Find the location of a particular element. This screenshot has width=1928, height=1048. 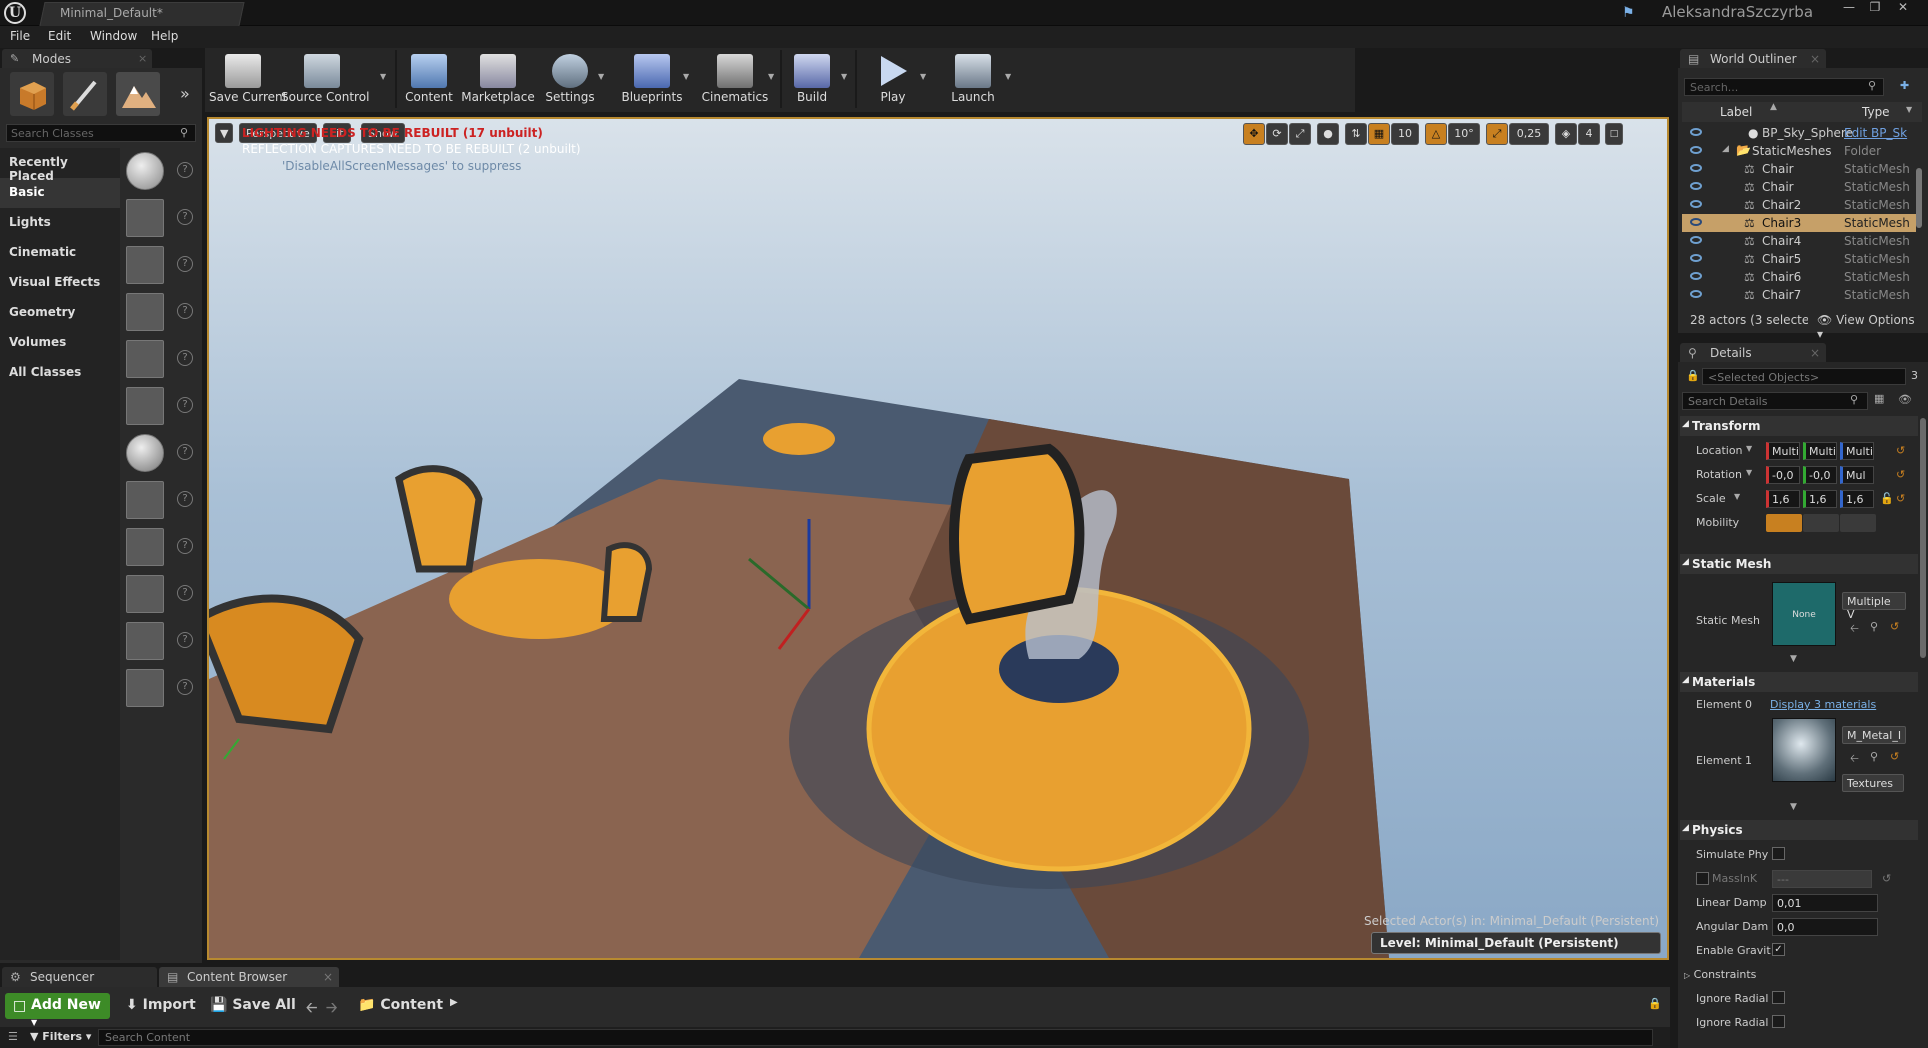

scale-z: 1,6 is located at coordinates (1857, 499).